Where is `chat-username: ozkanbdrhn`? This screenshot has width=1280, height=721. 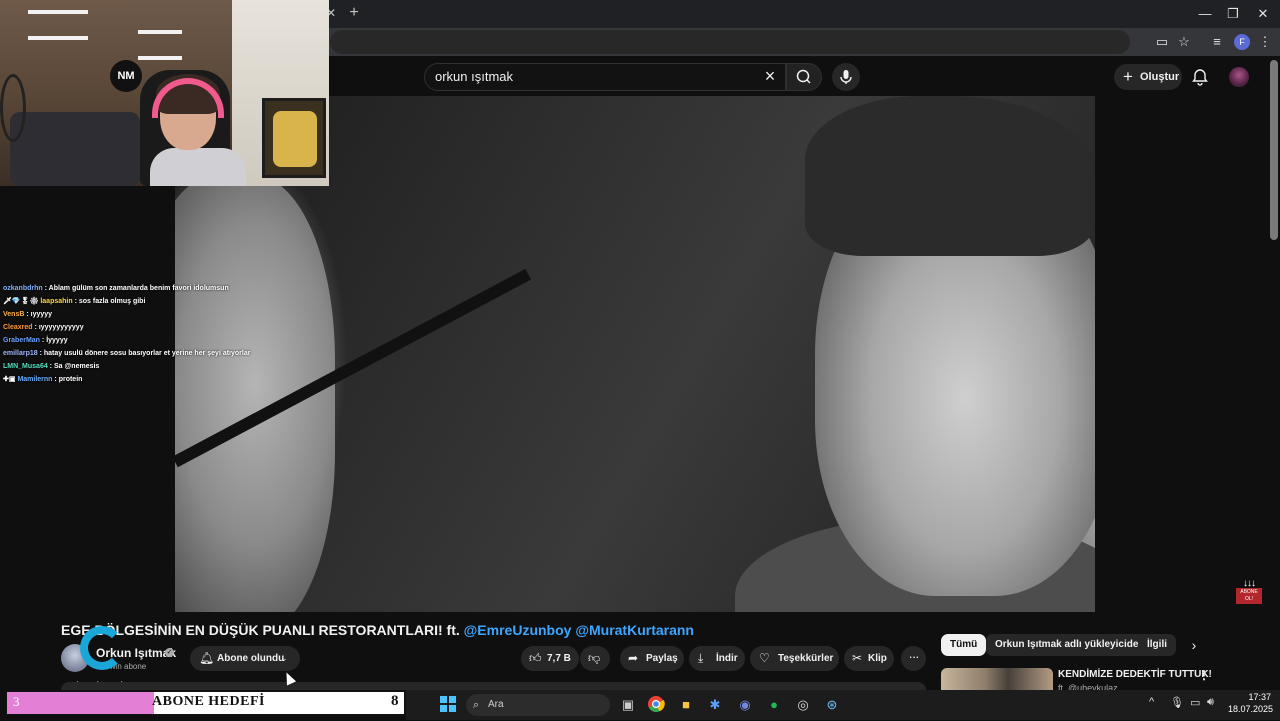 chat-username: ozkanbdrhn is located at coordinates (23, 288).